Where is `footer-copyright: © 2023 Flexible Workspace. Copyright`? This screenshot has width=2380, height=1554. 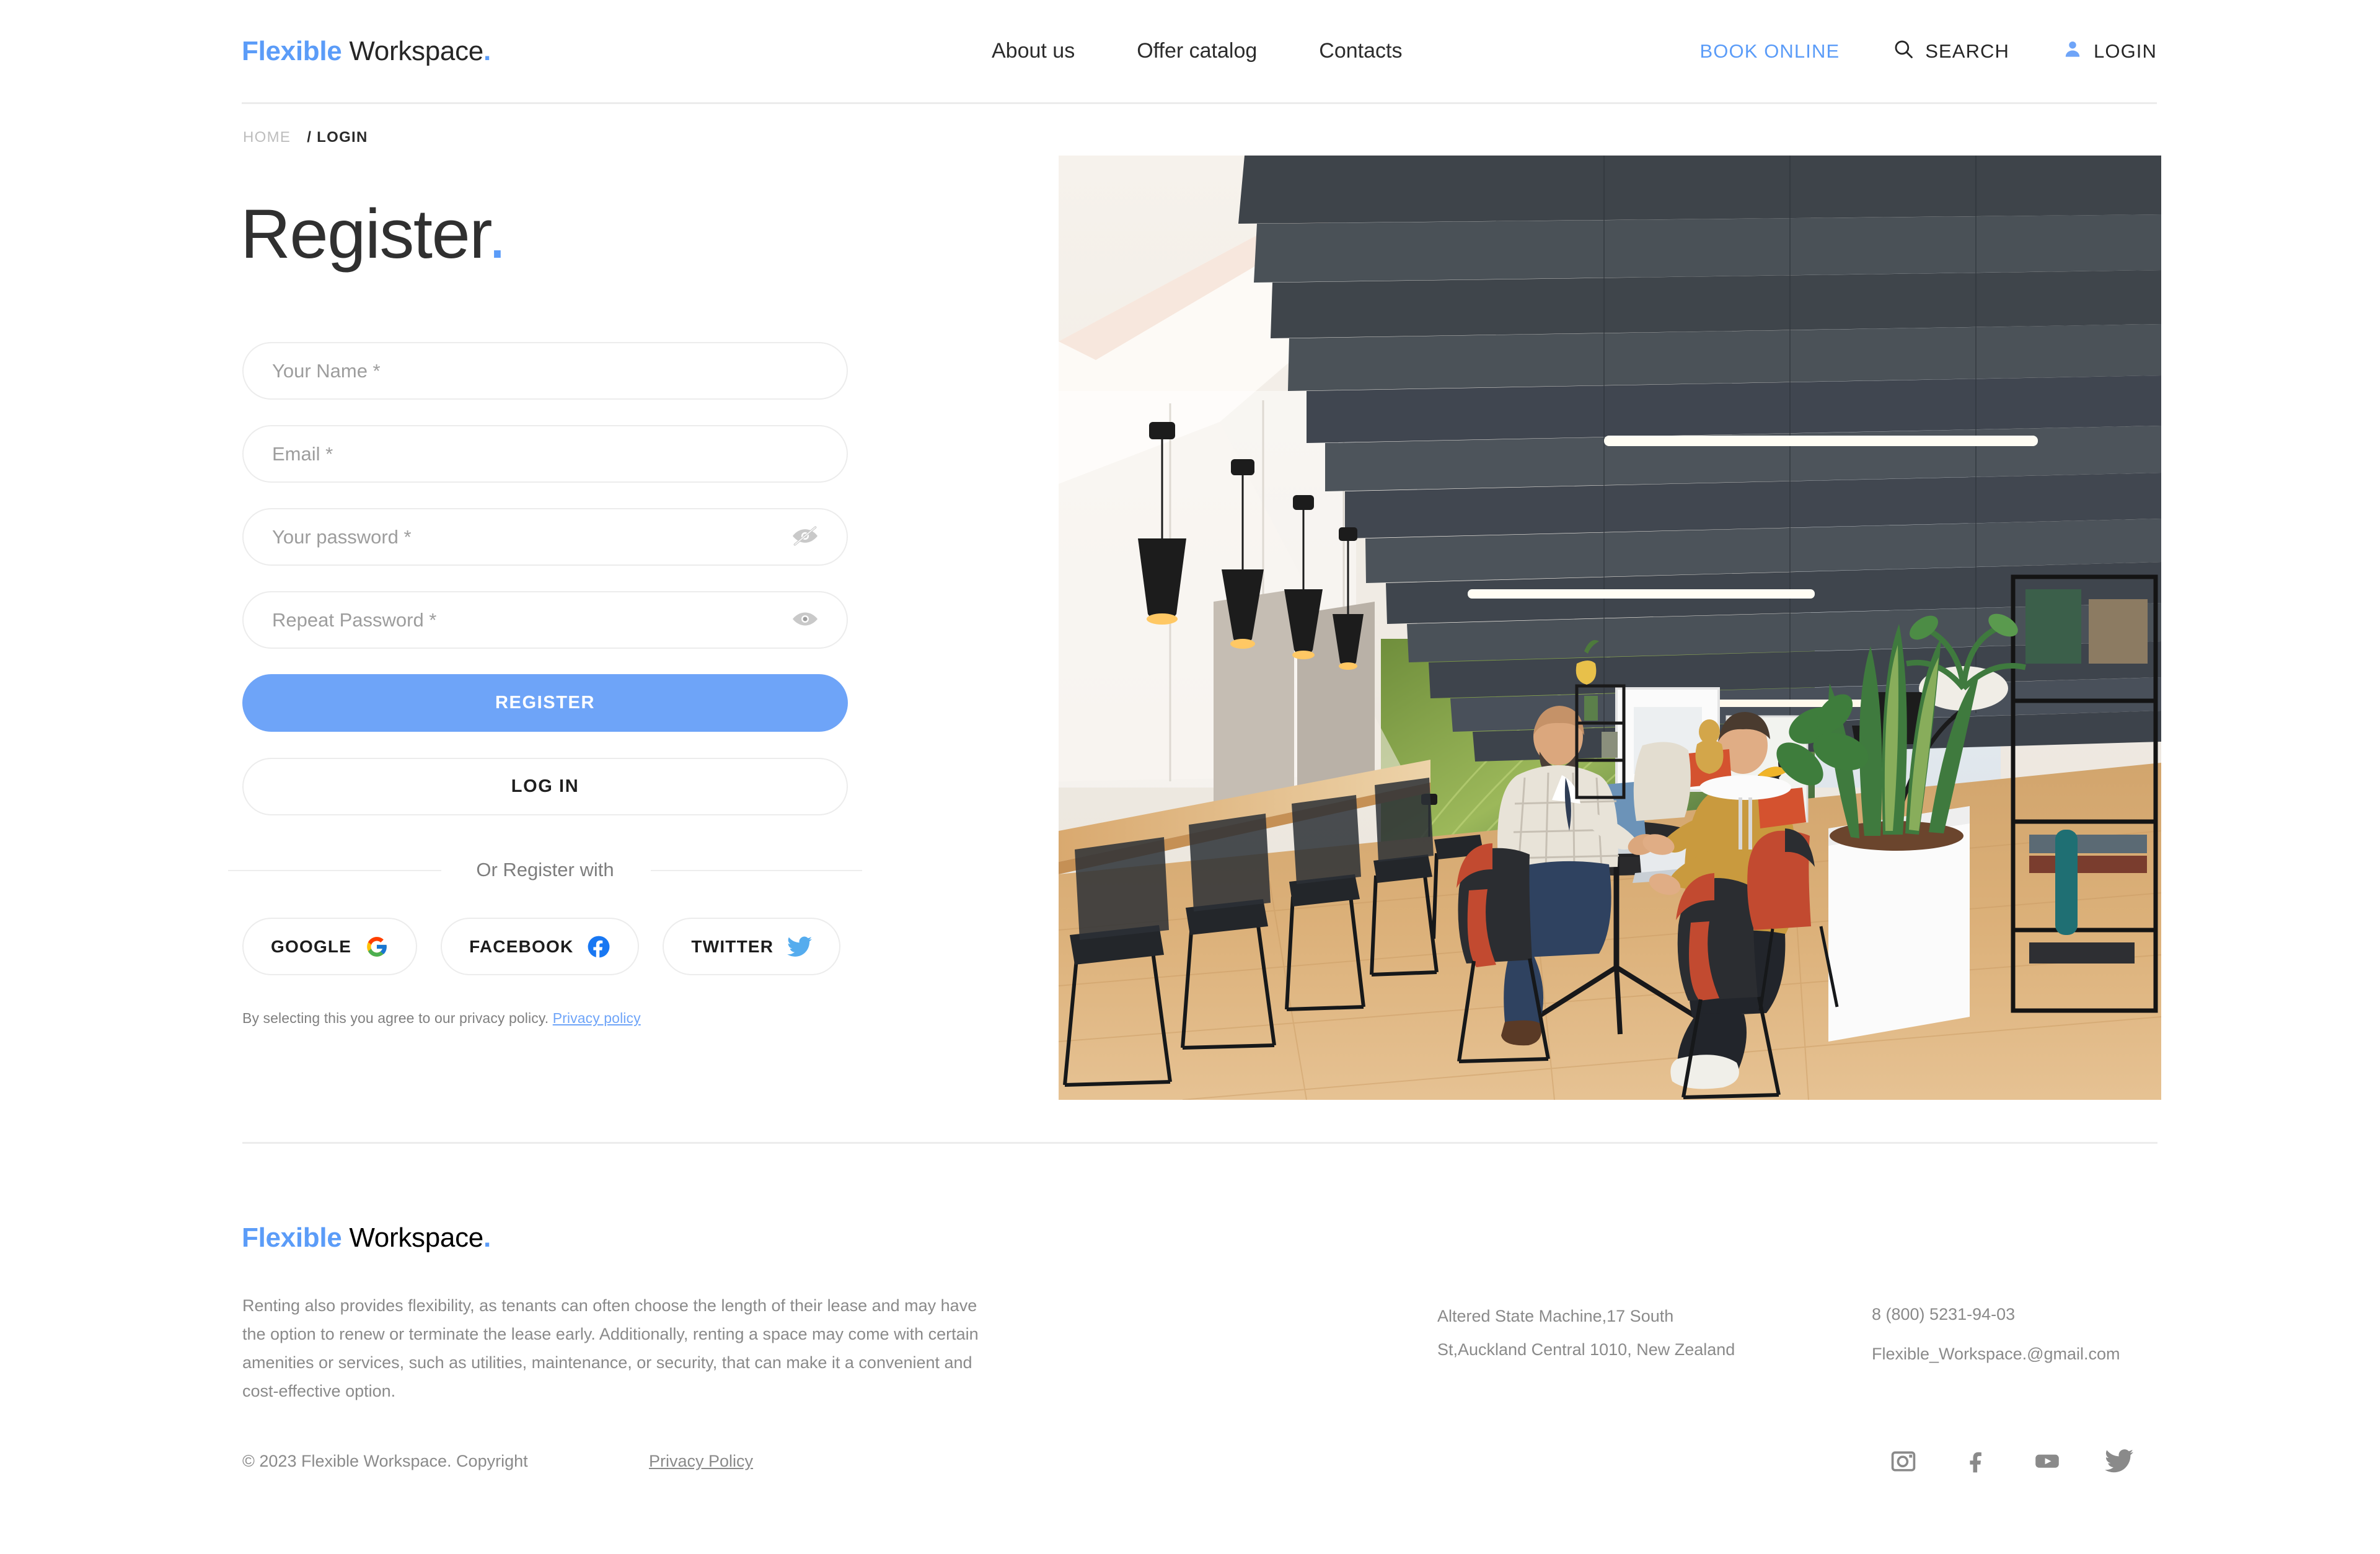
footer-copyright: © 2023 Flexible Workspace. Copyright is located at coordinates (385, 1461).